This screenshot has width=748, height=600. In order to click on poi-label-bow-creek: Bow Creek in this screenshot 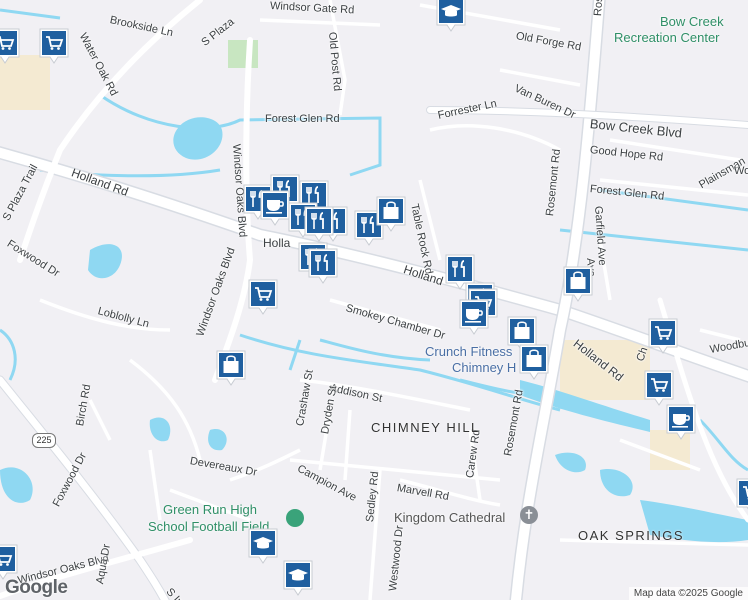, I will do `click(692, 21)`.